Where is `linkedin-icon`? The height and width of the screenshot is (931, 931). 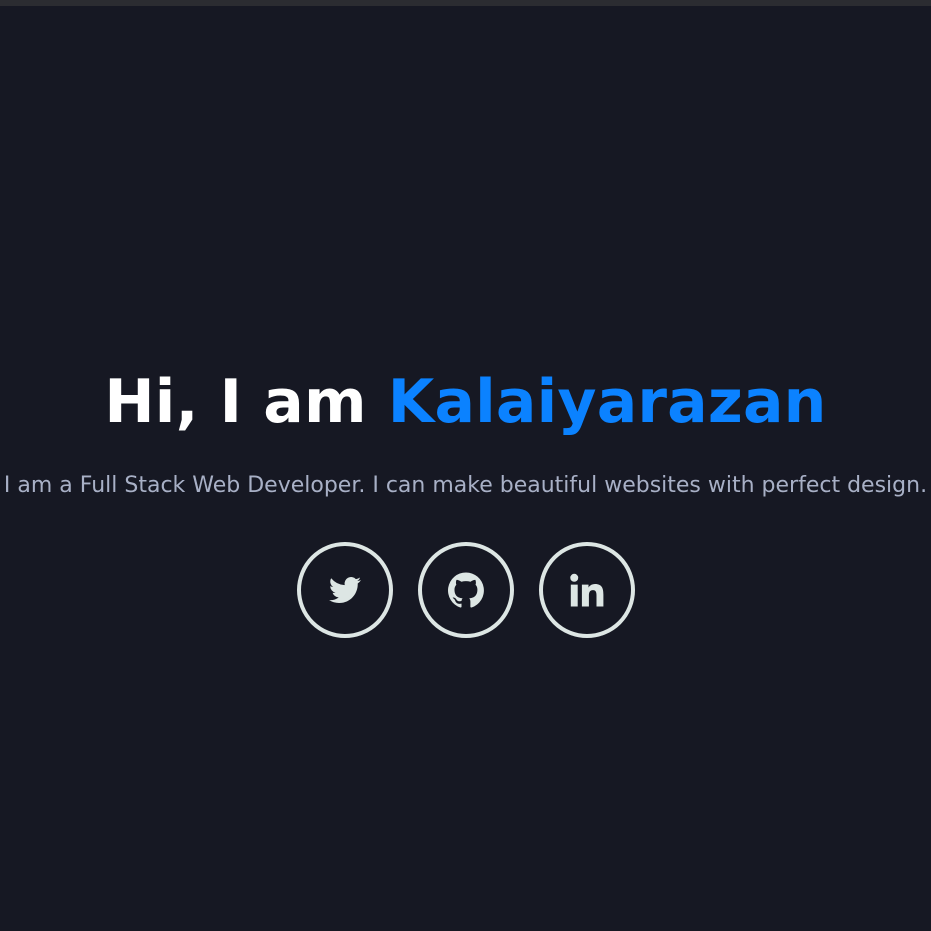 linkedin-icon is located at coordinates (586, 590).